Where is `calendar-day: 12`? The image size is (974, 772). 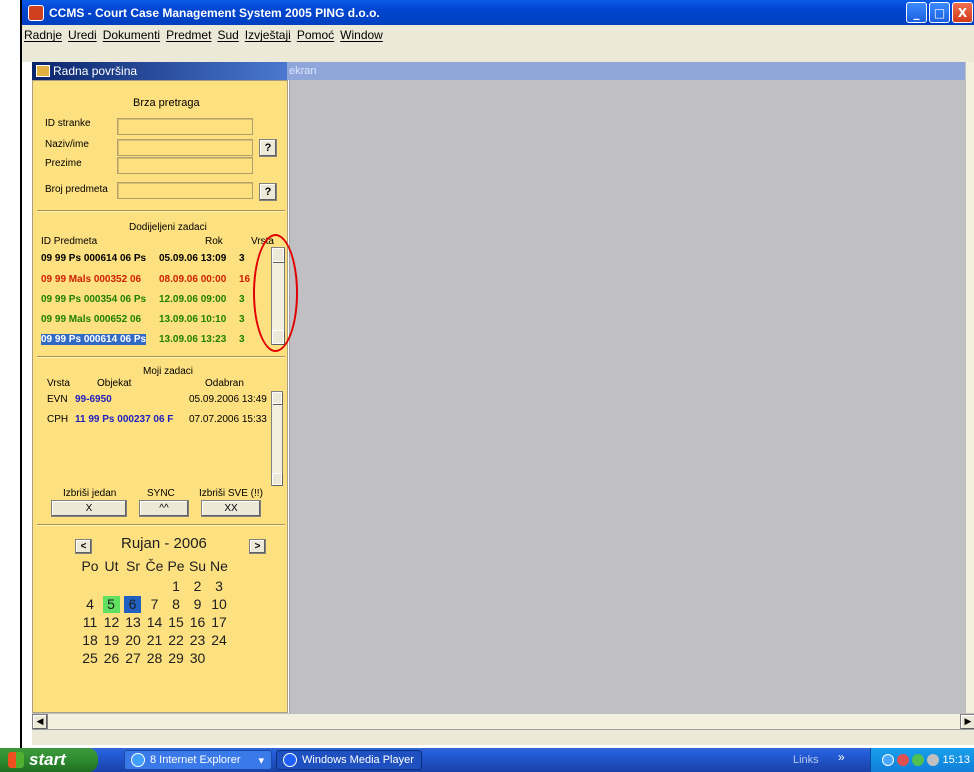
calendar-day: 12 is located at coordinates (112, 622).